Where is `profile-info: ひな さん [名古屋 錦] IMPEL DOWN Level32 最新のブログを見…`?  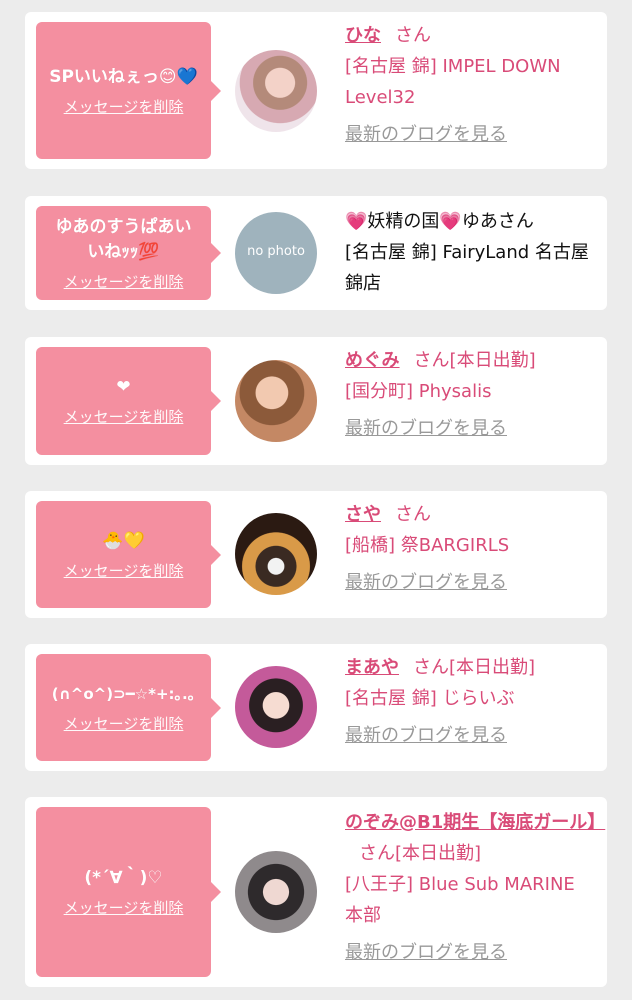 profile-info: ひな さん [名古屋 錦] IMPEL DOWN Level32 最新のブログを見… is located at coordinates (471, 85).